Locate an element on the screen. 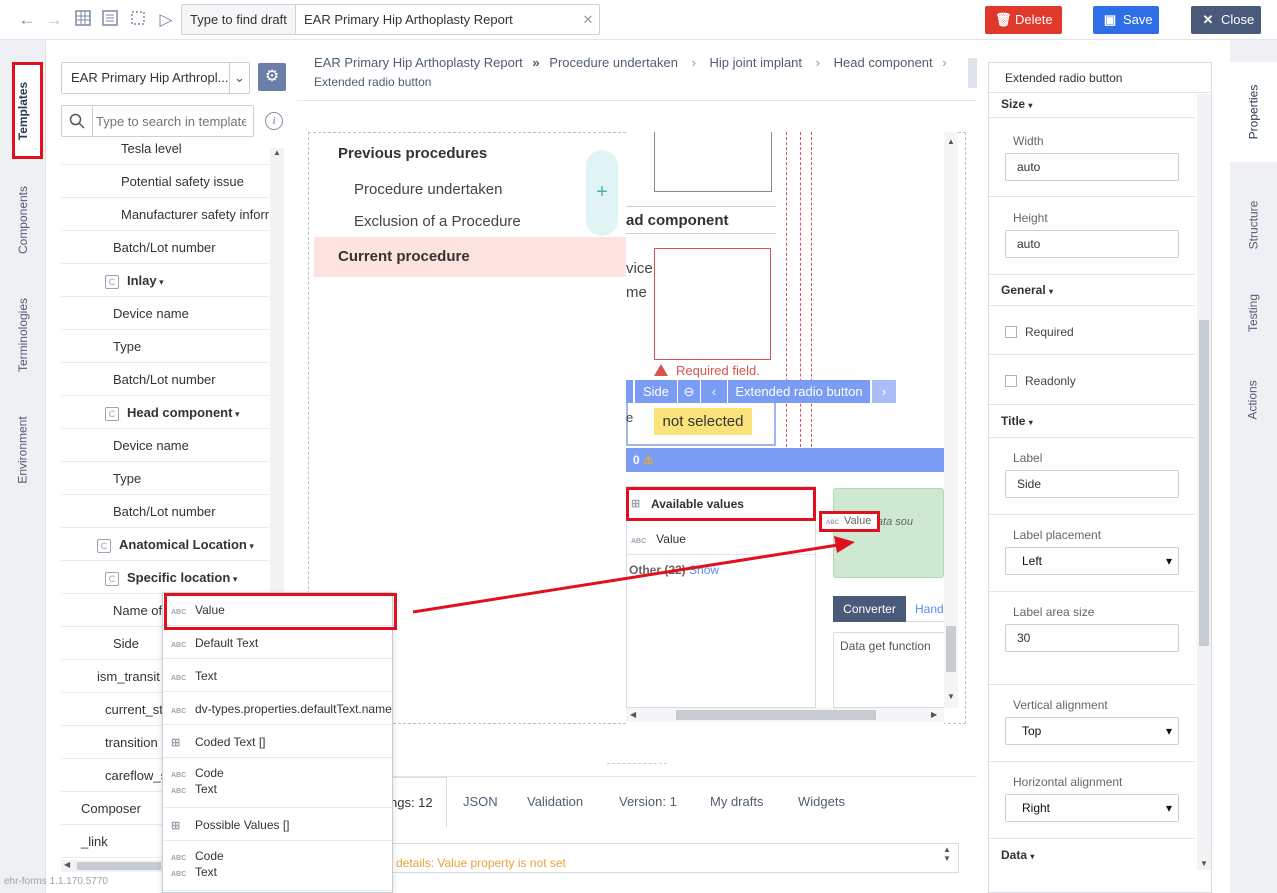 This screenshot has width=1277, height=893. required-checkbox: Required is located at coordinates (1039, 332).